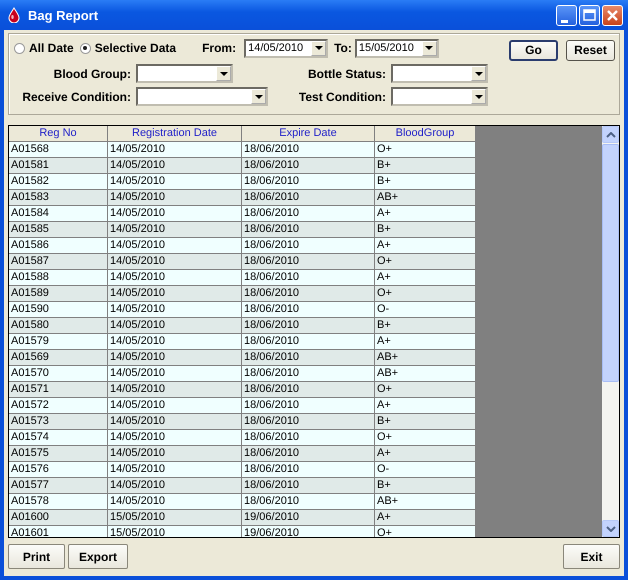 Image resolution: width=628 pixels, height=580 pixels. I want to click on footer-button: Export, so click(98, 556).